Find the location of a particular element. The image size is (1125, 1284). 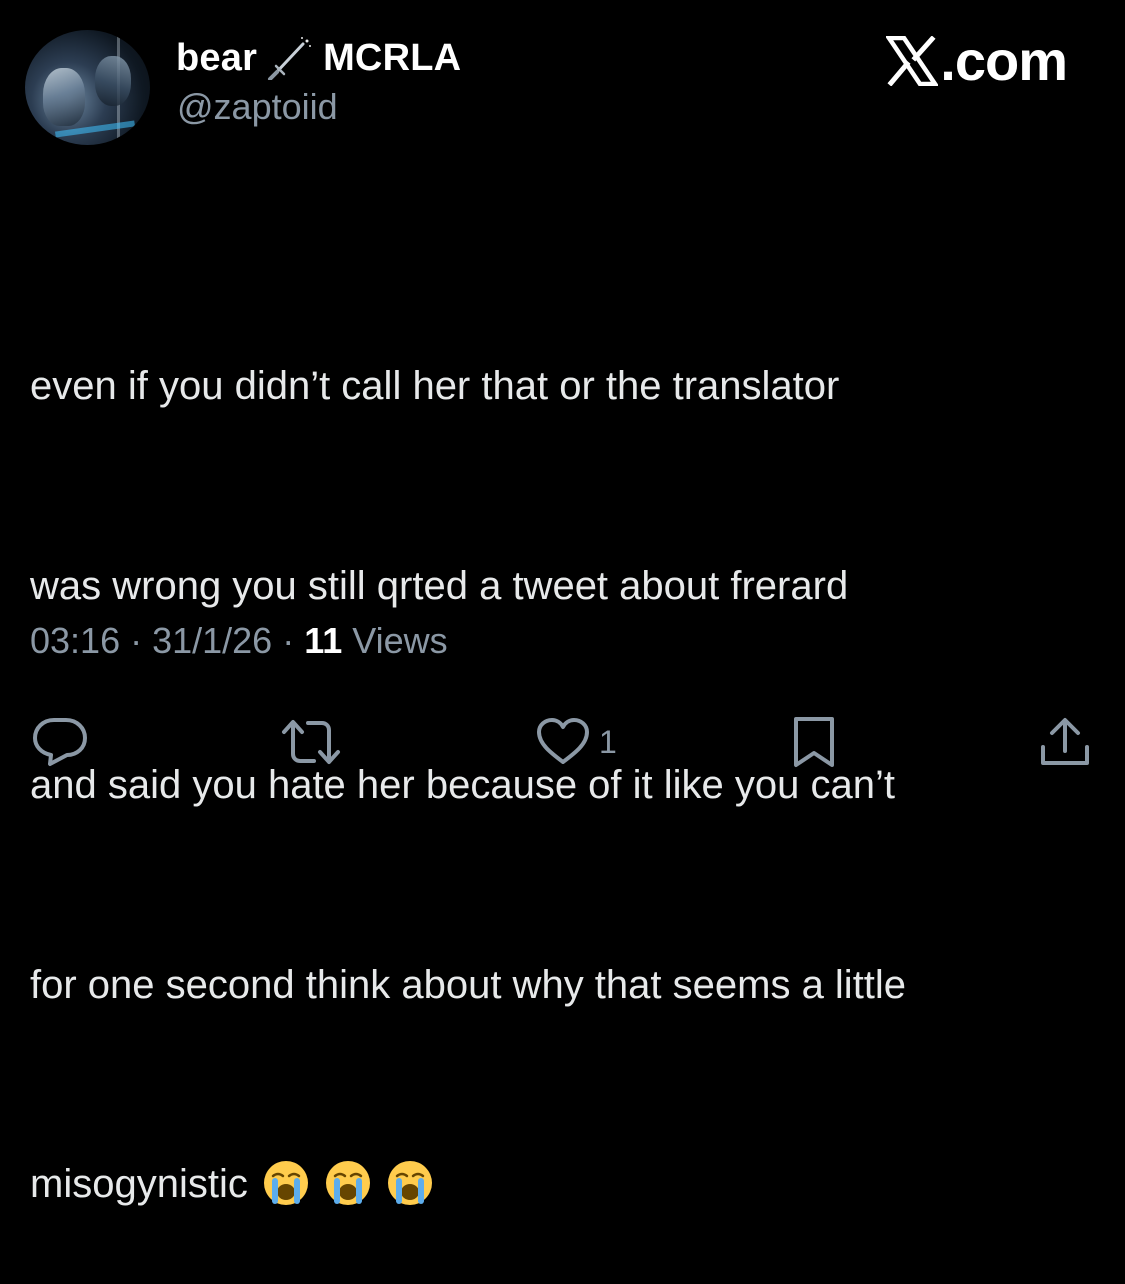

retweet-icon is located at coordinates (311, 742).